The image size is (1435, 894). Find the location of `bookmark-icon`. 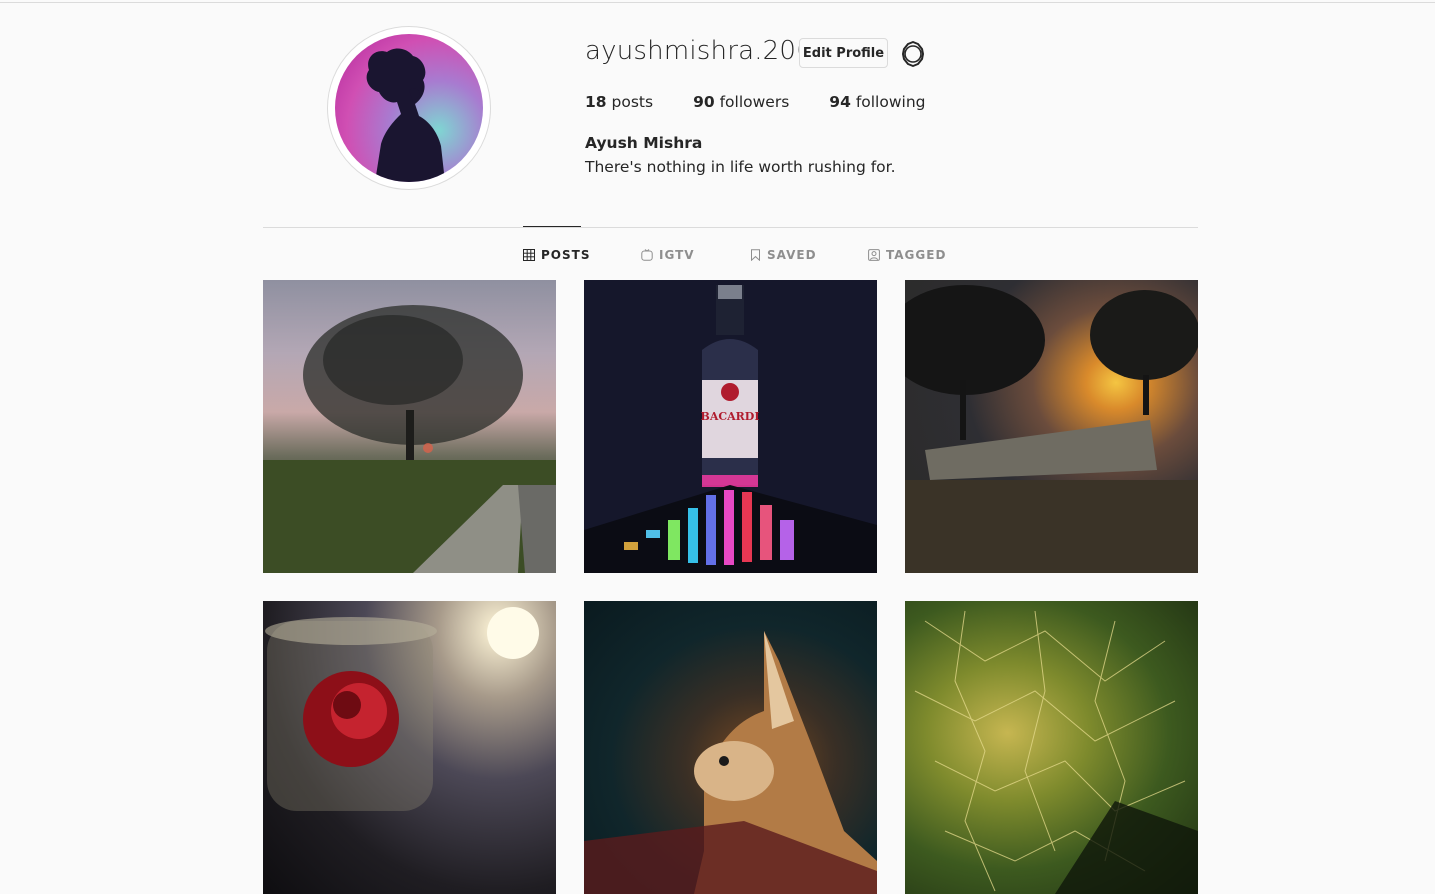

bookmark-icon is located at coordinates (755, 255).